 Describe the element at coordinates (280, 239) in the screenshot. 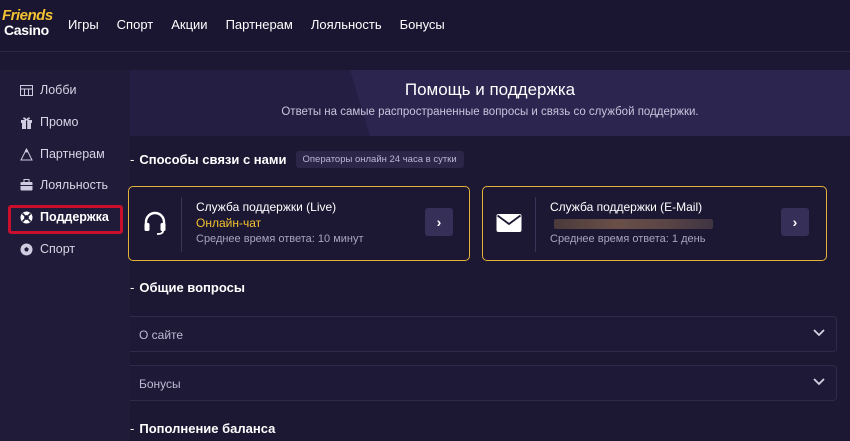

I see `live-response-time: Среднее время ответа: 10 минут` at that location.